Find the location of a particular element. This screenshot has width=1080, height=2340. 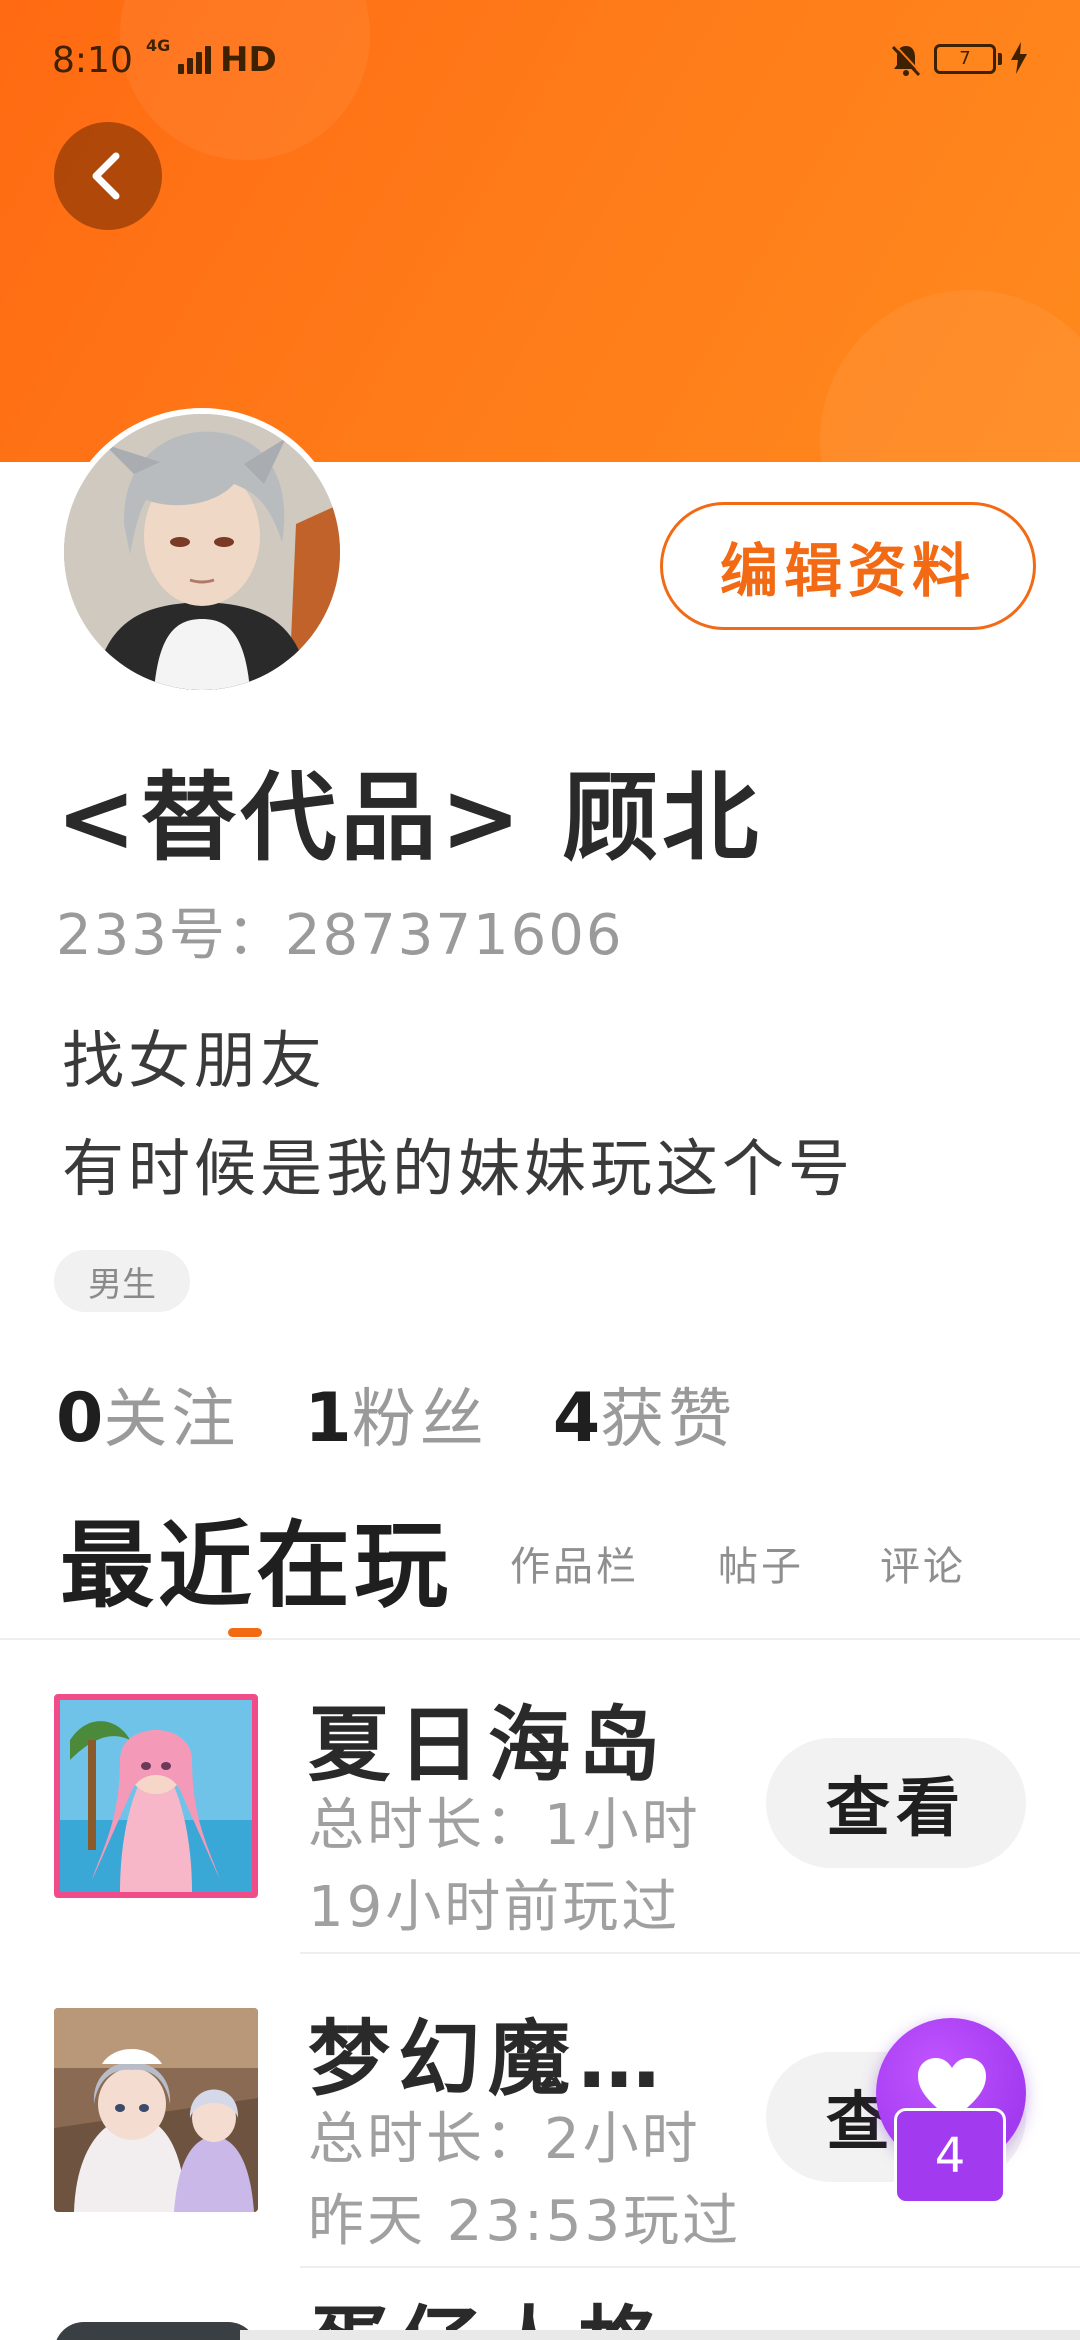

stat-count: 1 is located at coordinates (328, 1418).